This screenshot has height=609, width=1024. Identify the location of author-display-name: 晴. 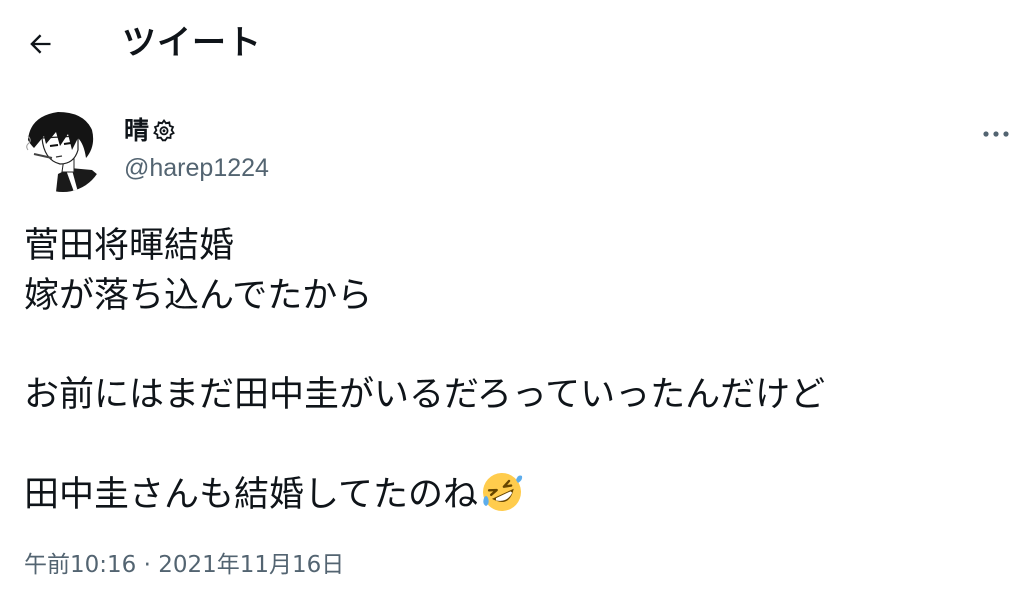
(136, 131).